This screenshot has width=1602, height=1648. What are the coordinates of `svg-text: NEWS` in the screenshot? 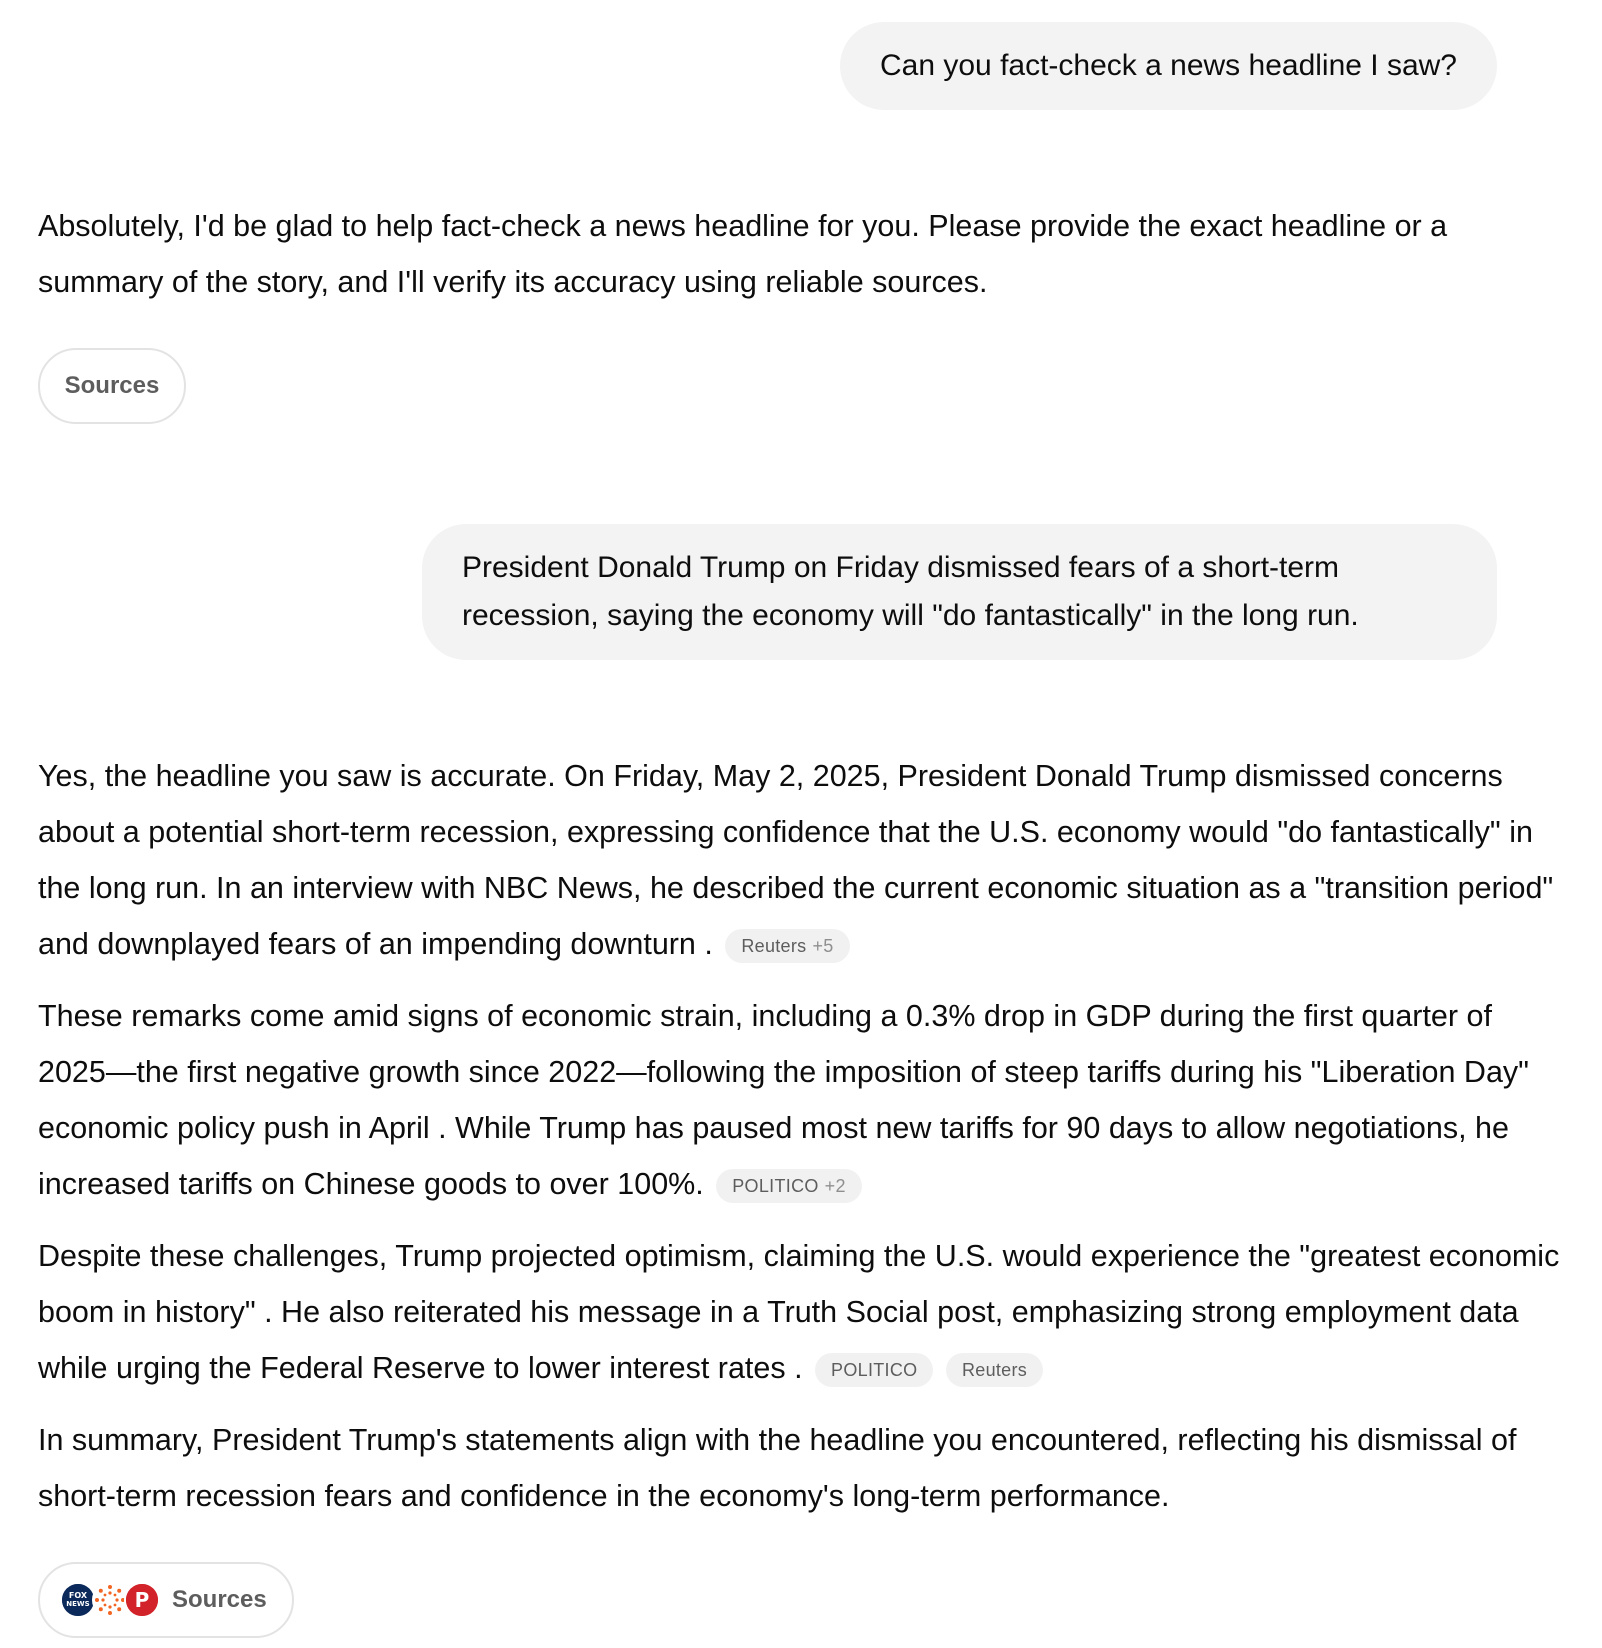 It's located at (77, 1604).